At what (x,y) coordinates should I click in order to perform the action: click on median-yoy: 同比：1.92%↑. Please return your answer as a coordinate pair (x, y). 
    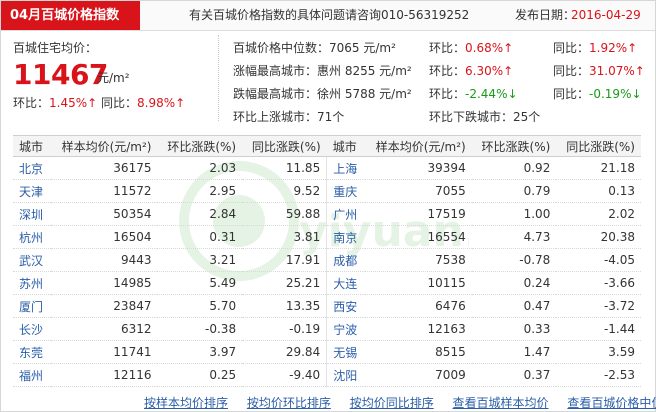
    Looking at the image, I should click on (595, 47).